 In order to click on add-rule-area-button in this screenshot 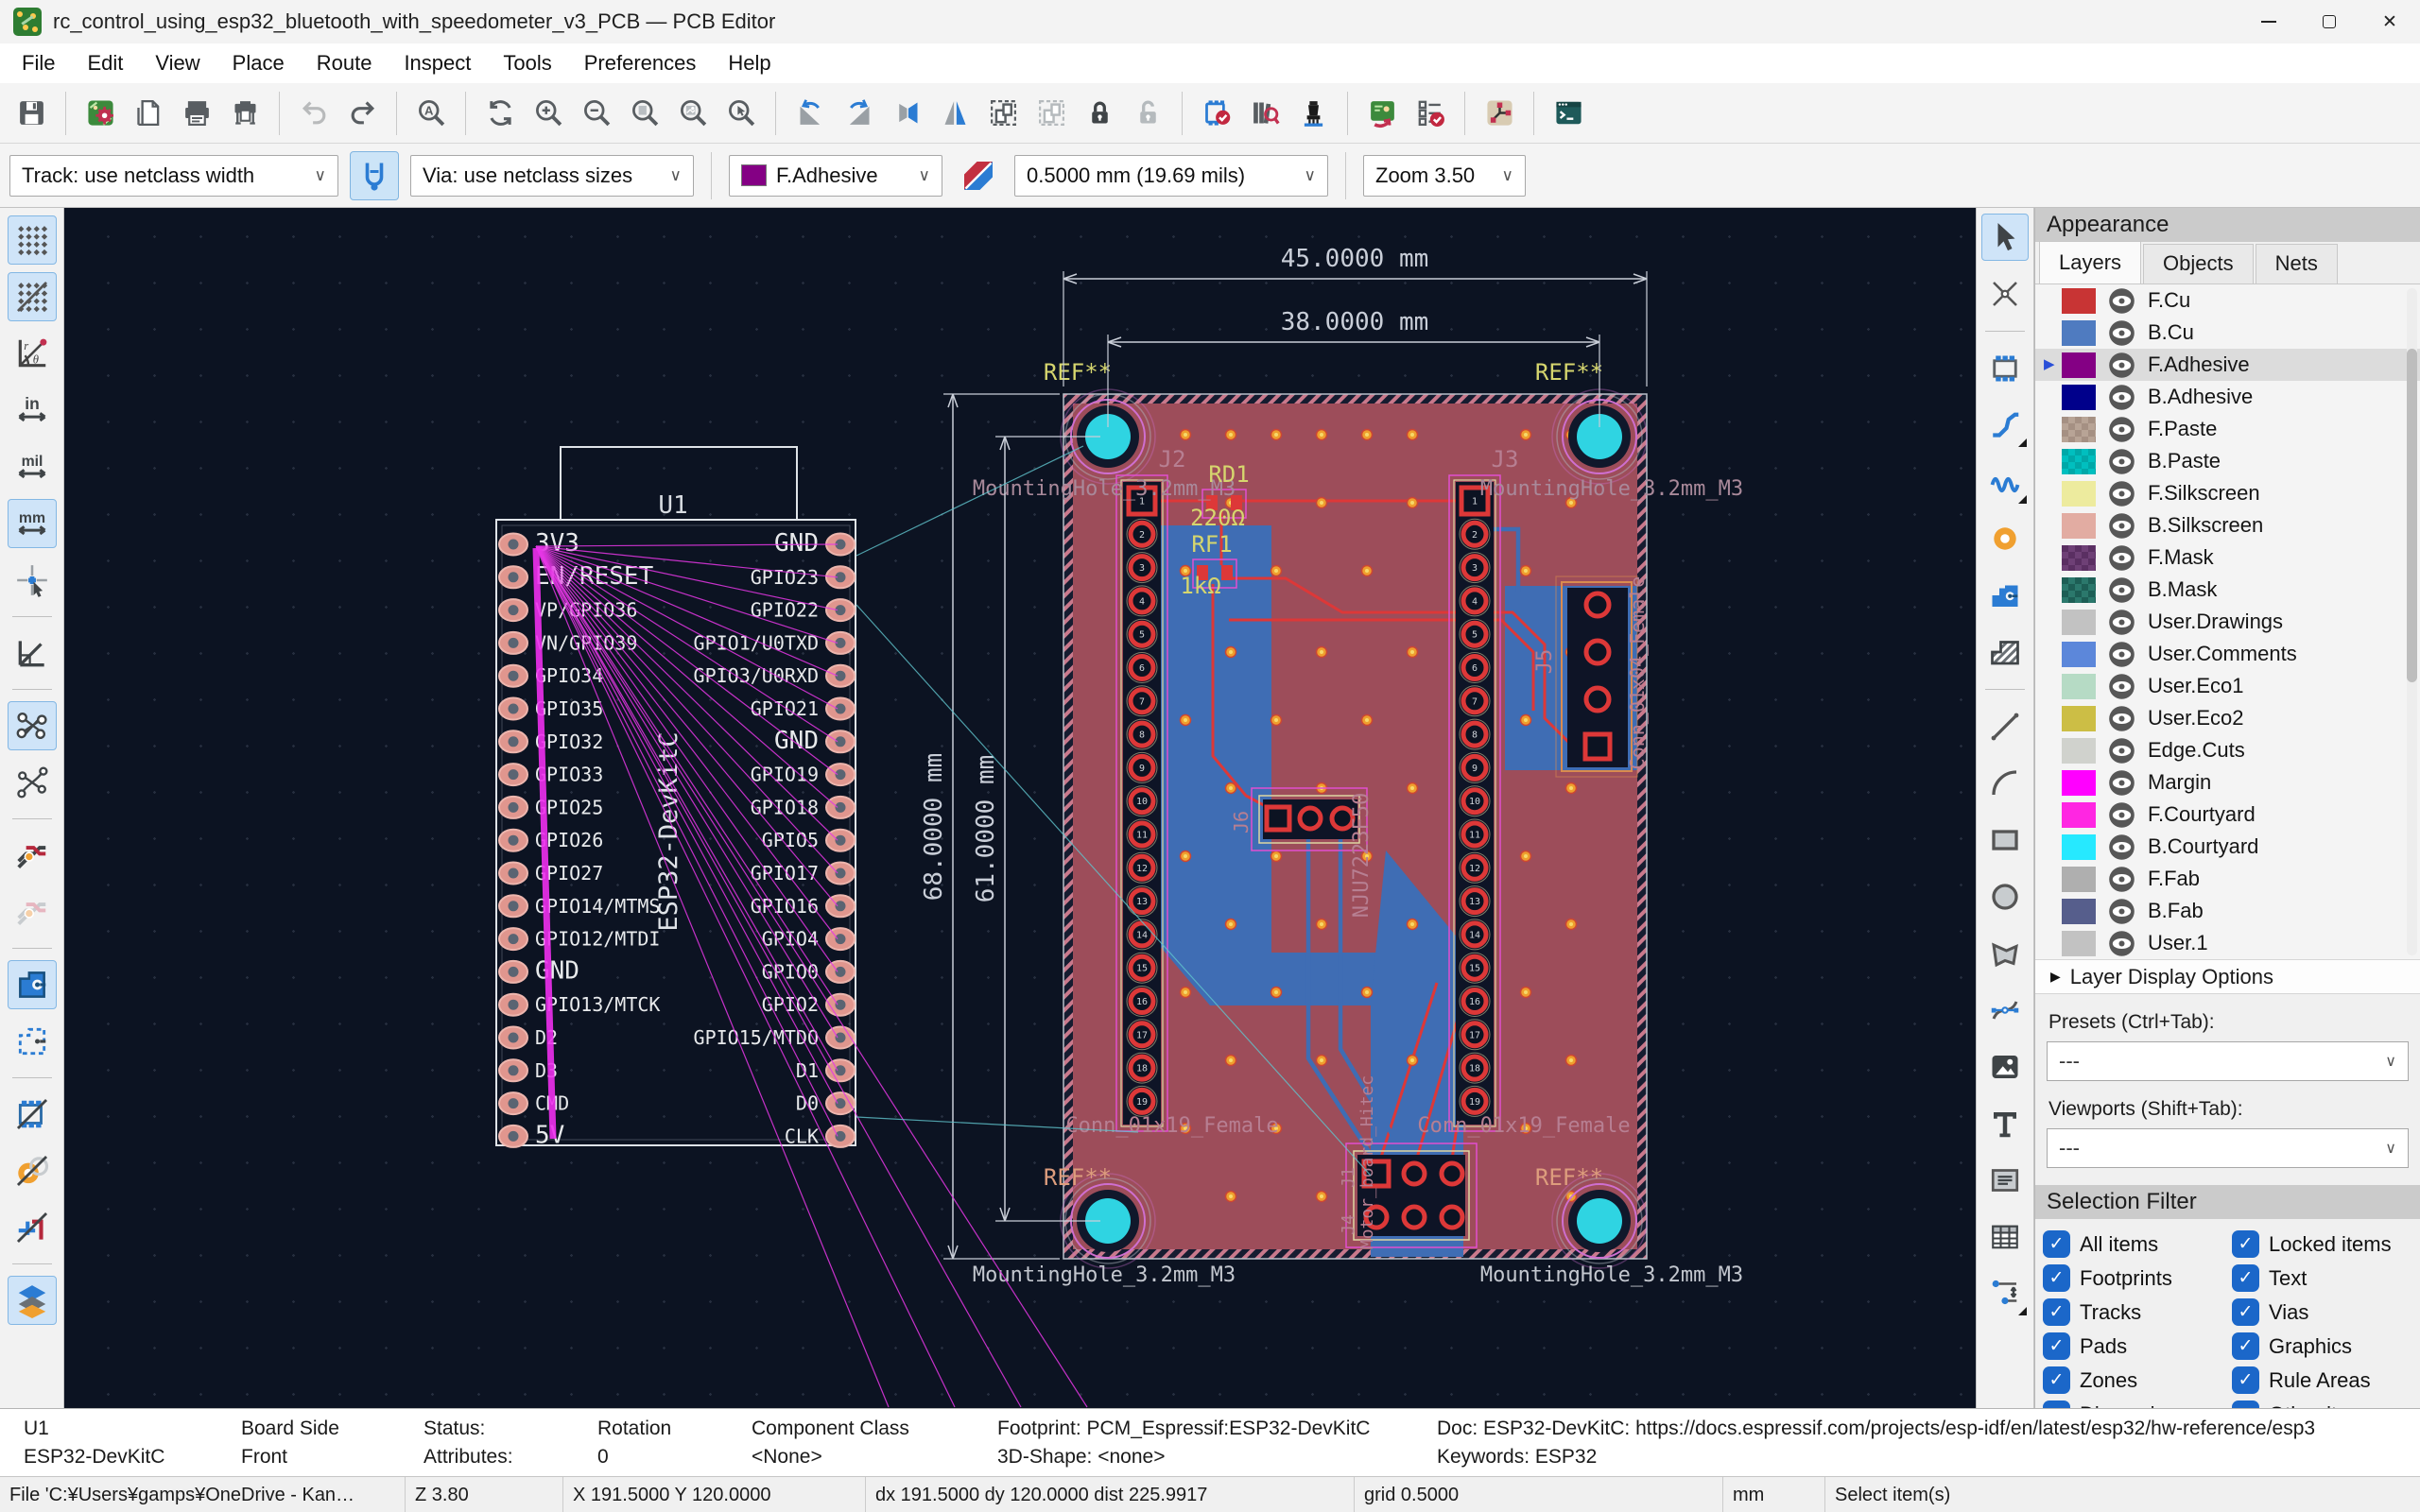, I will do `click(2005, 652)`.